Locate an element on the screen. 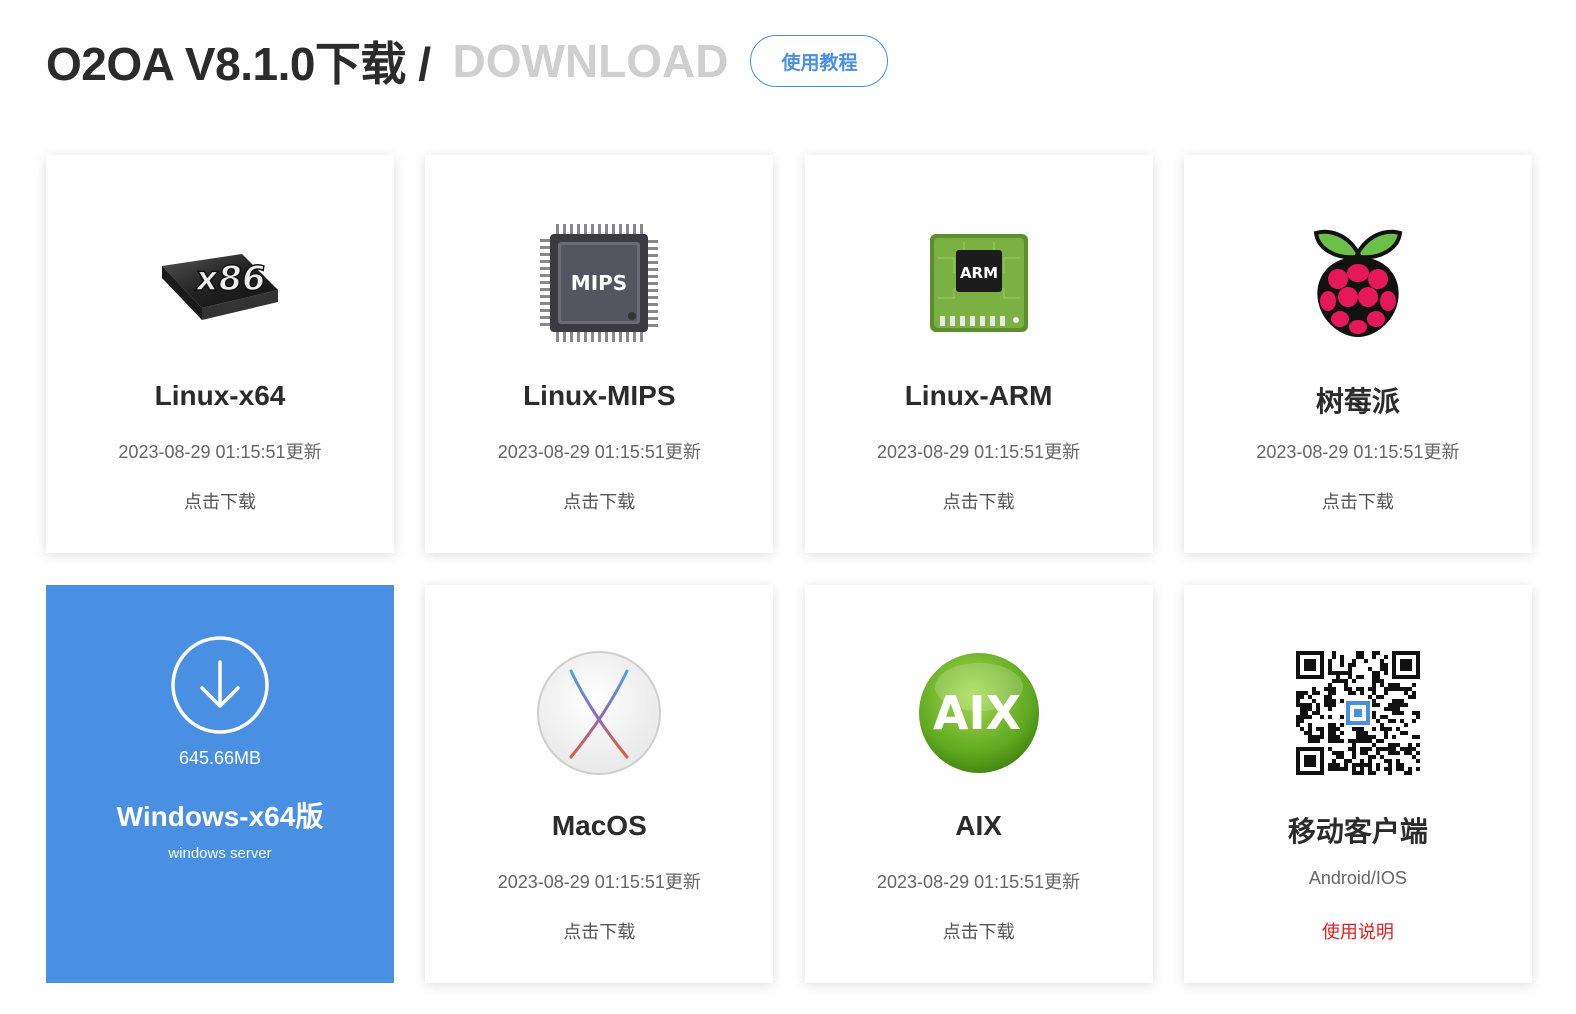 The height and width of the screenshot is (1014, 1576). card-title: 移动客户端 is located at coordinates (1357, 831).